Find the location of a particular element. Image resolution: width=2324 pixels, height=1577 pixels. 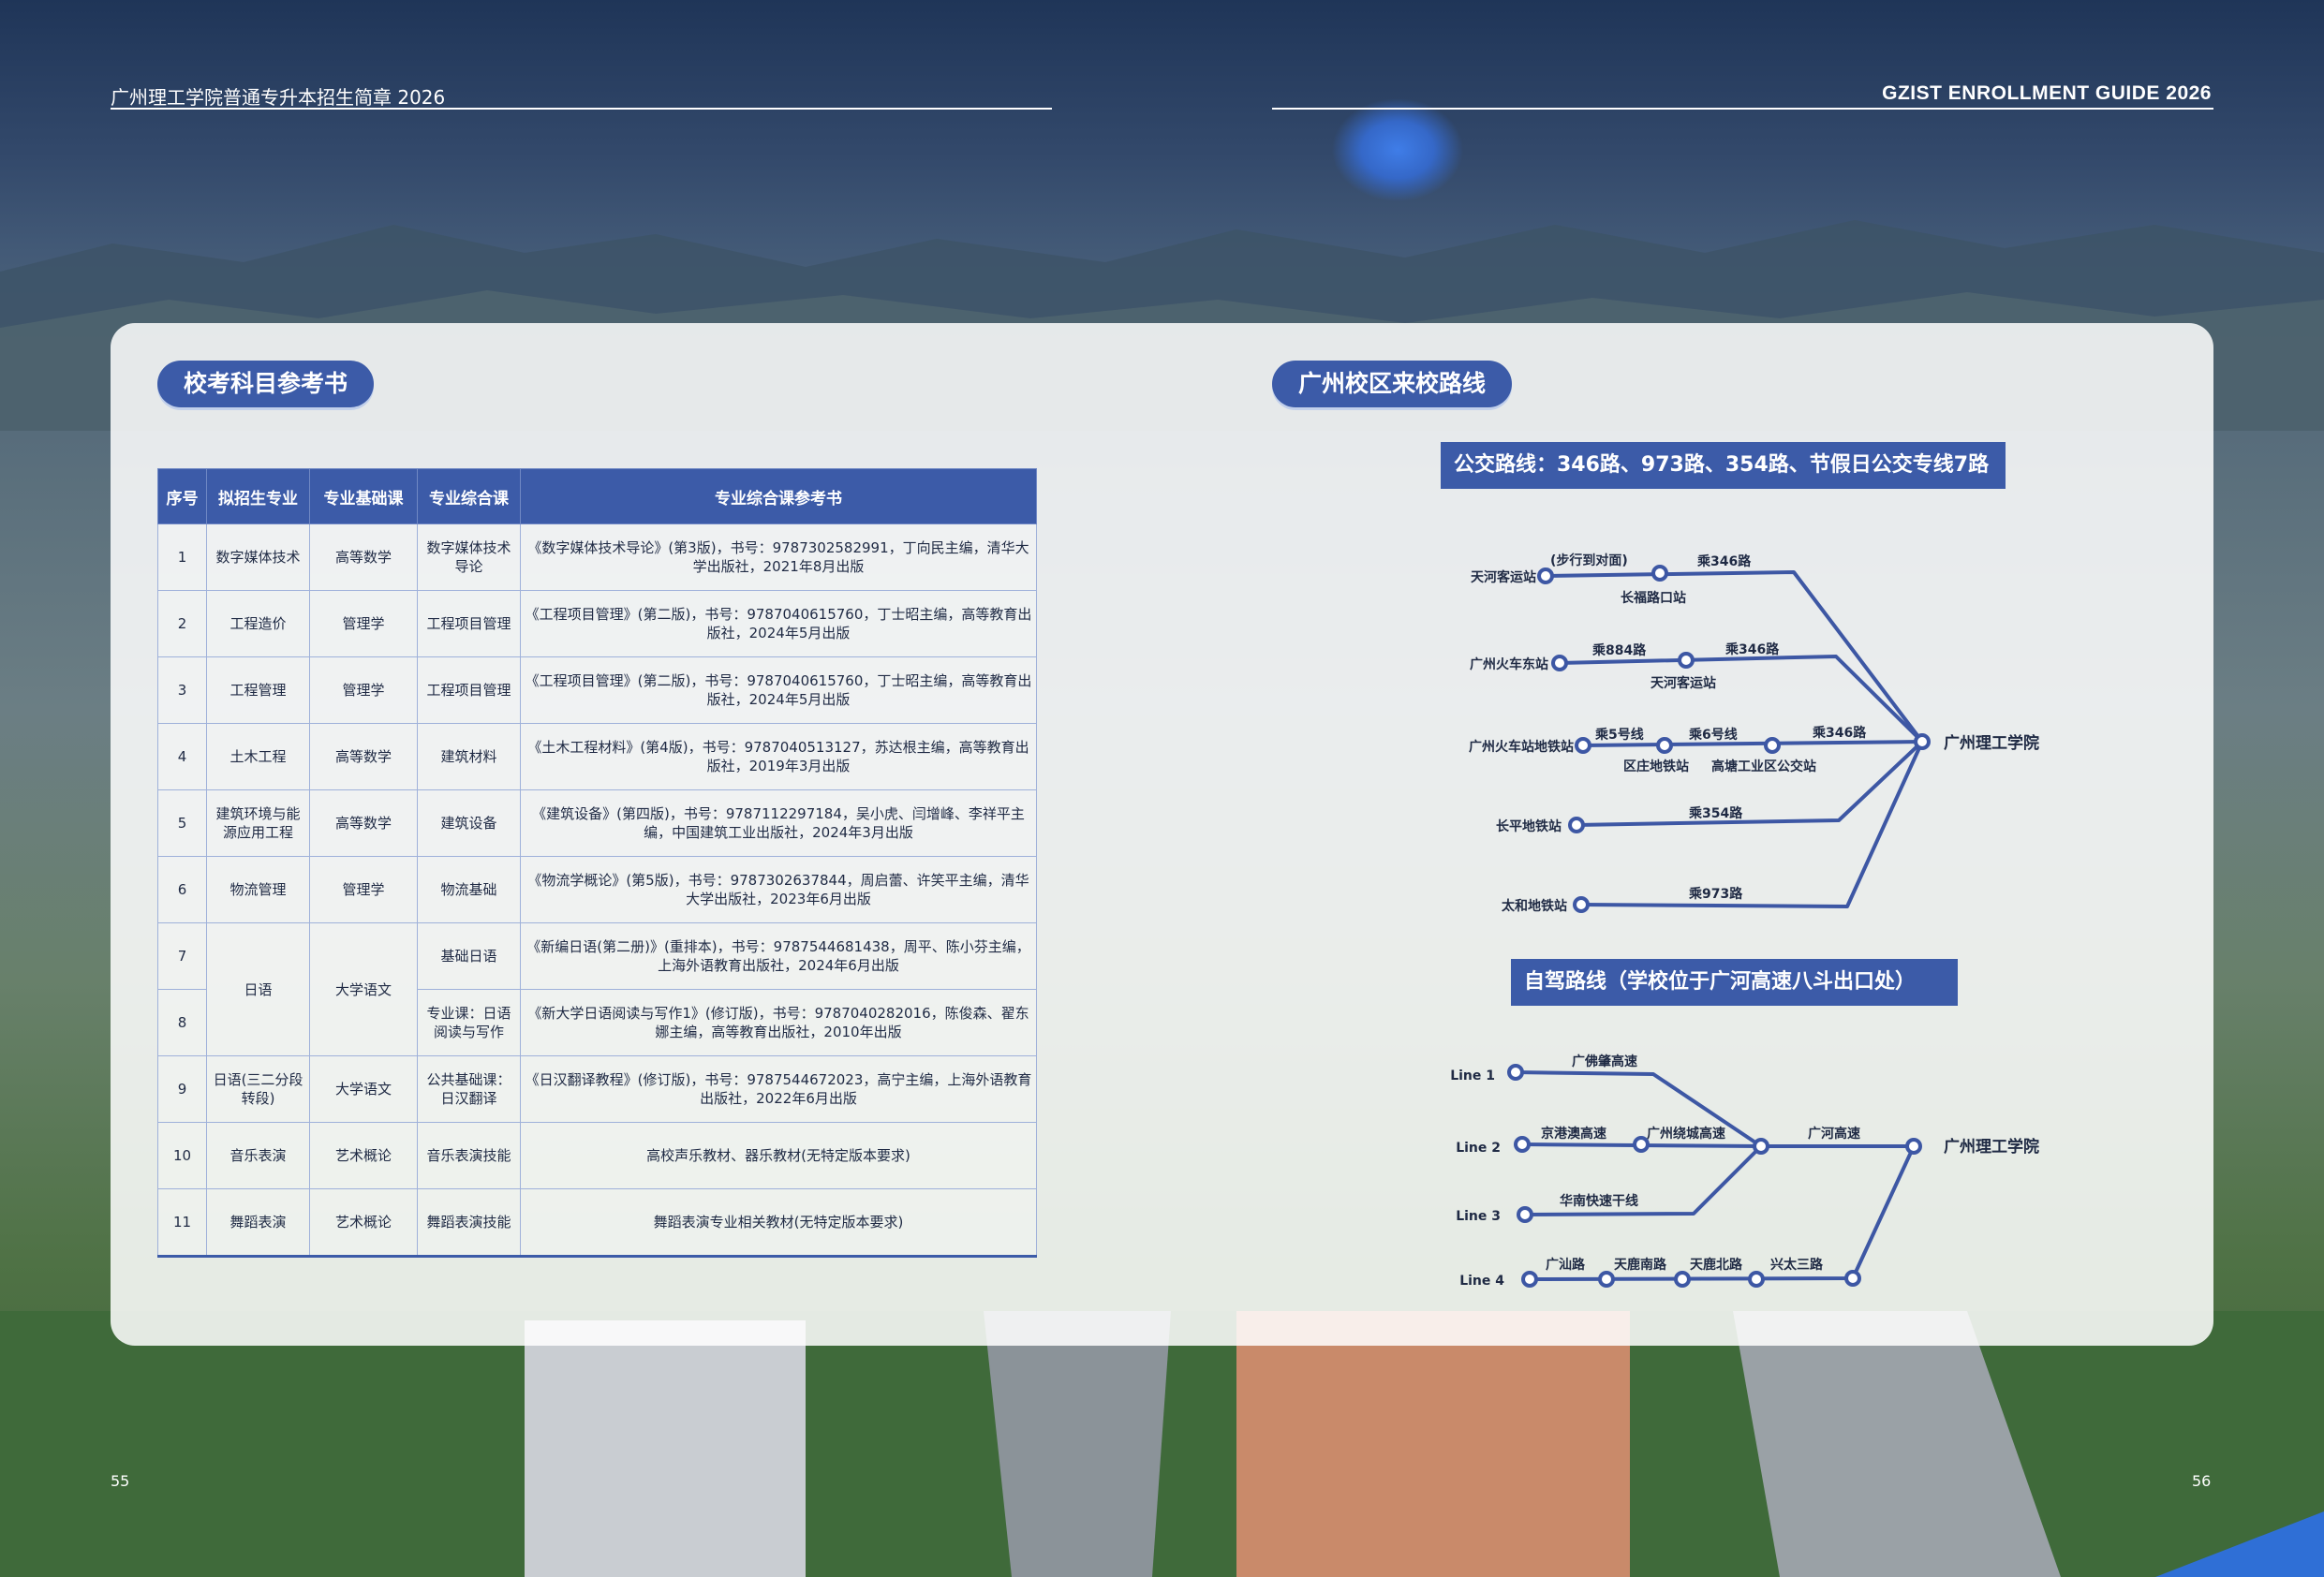

column-header: 专业综合课参考书 is located at coordinates (779, 496).